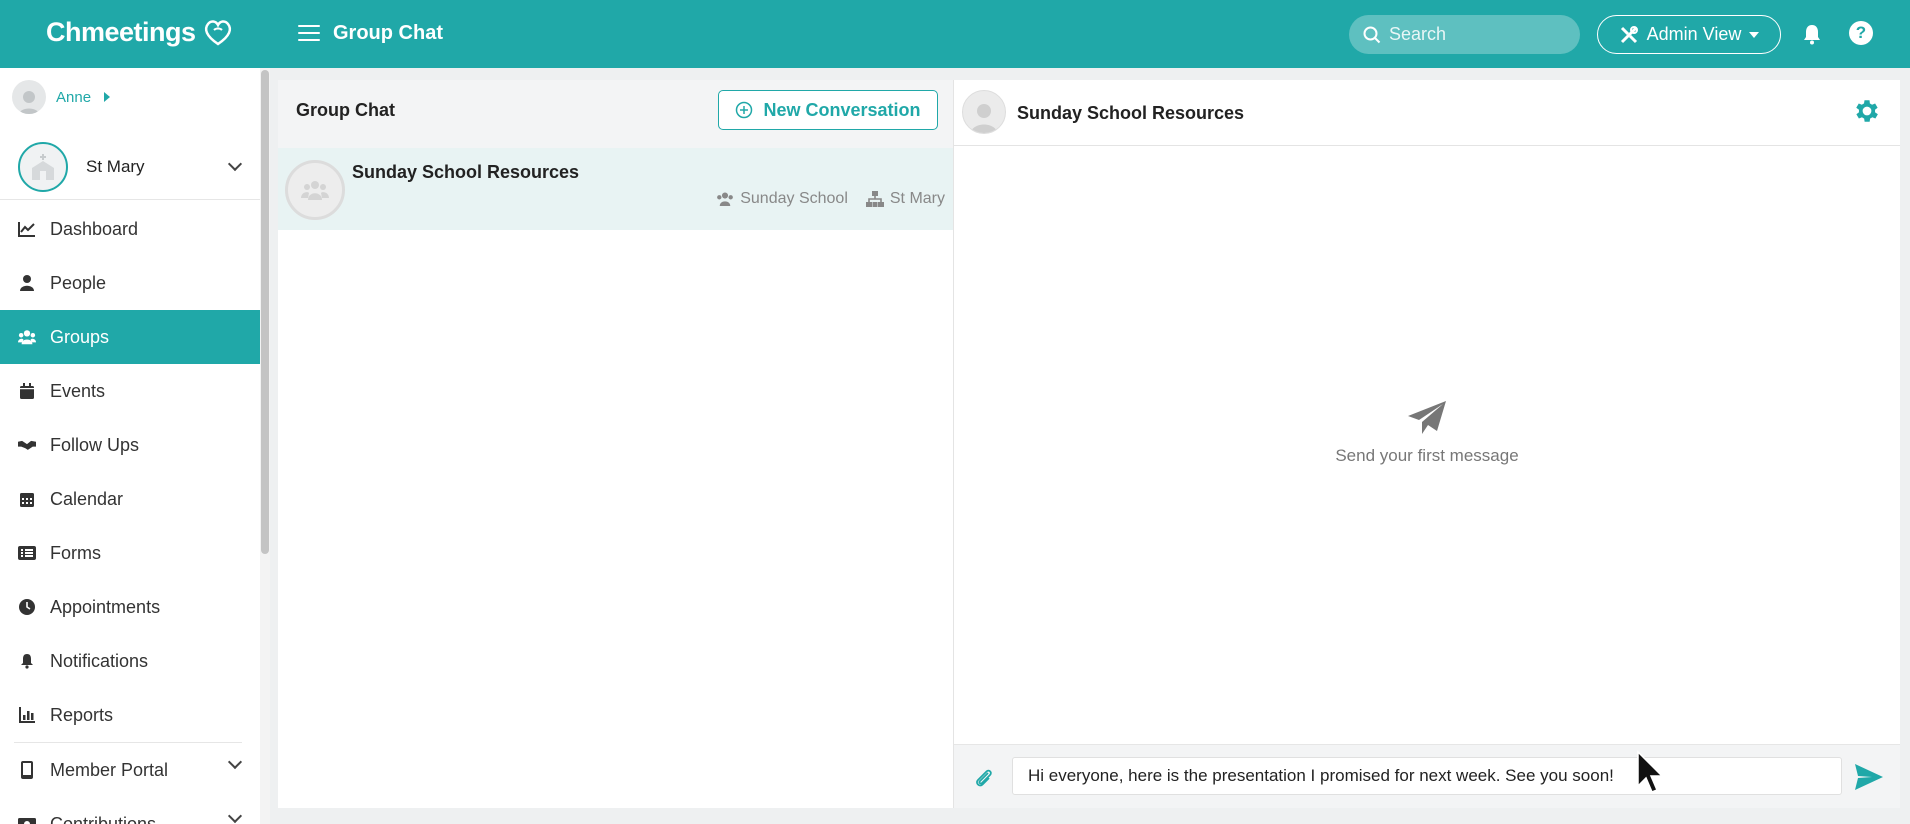  I want to click on search-box, so click(1464, 34).